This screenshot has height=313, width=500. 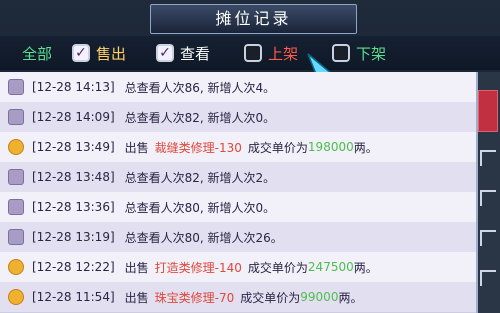 What do you see at coordinates (319, 297) in the screenshot?
I see `record-price: 99000` at bounding box center [319, 297].